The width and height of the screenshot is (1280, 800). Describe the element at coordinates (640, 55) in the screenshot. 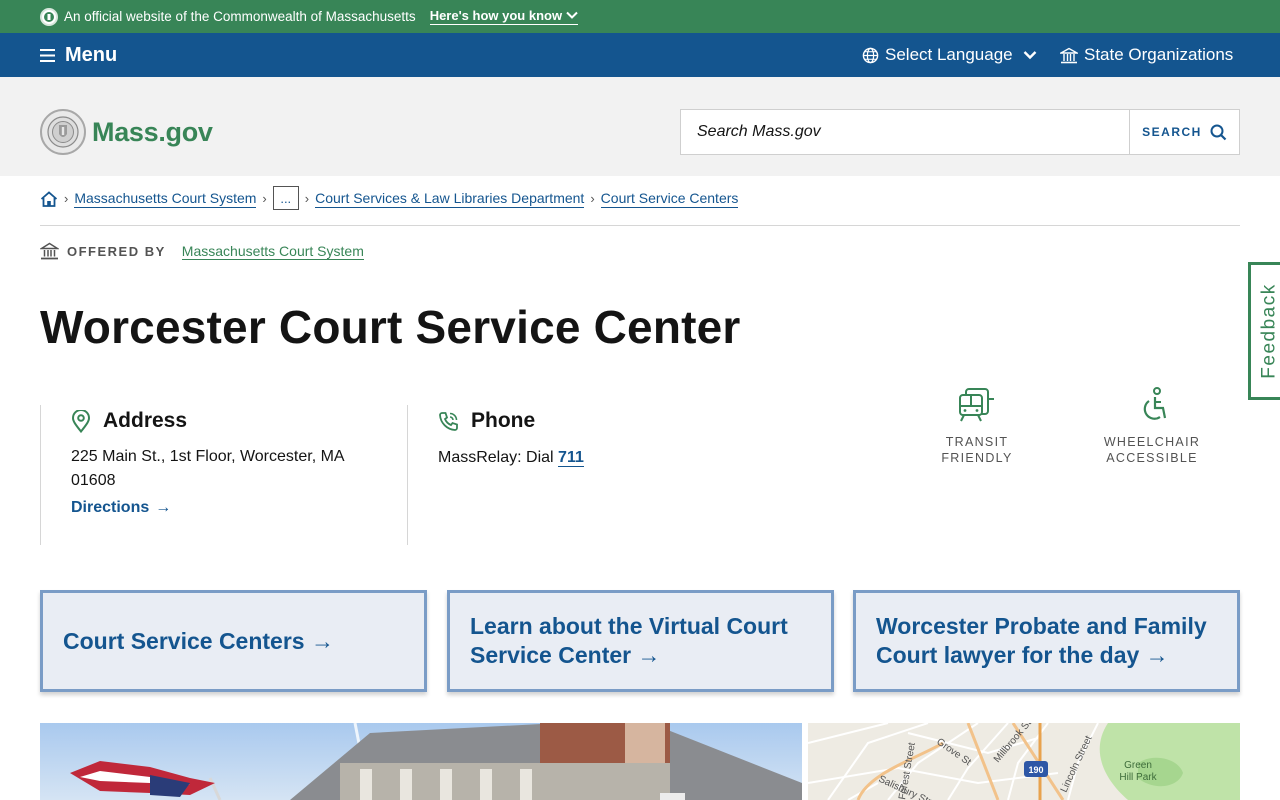

I see `top-navbar: Menu Select Language State Organizations` at that location.